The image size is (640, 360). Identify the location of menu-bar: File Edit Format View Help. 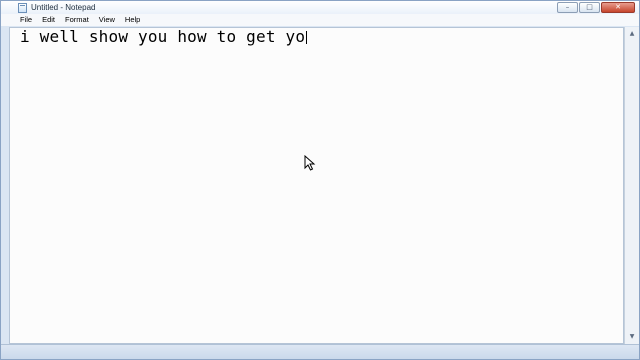
(320, 20).